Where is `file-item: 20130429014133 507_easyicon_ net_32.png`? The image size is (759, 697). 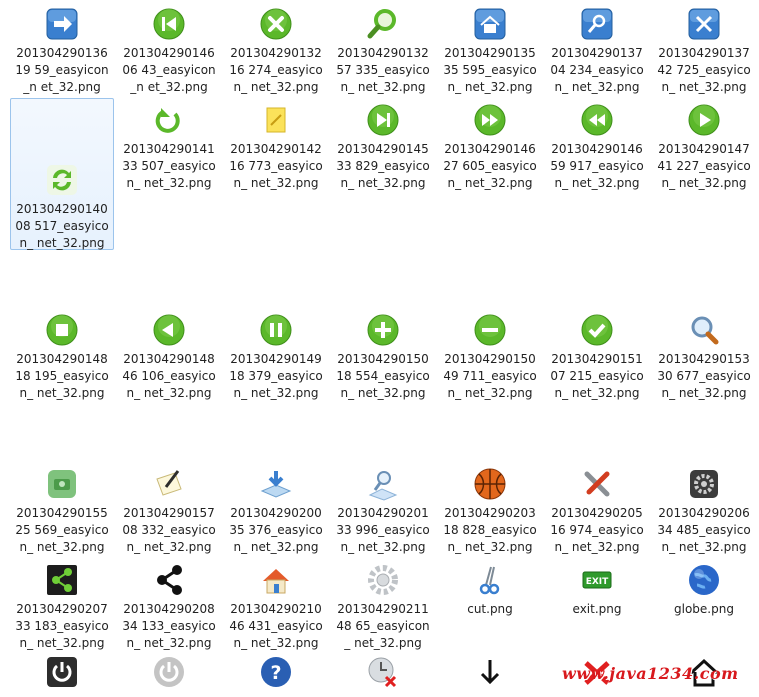 file-item: 20130429014133 507_easyicon_ net_32.png is located at coordinates (169, 145).